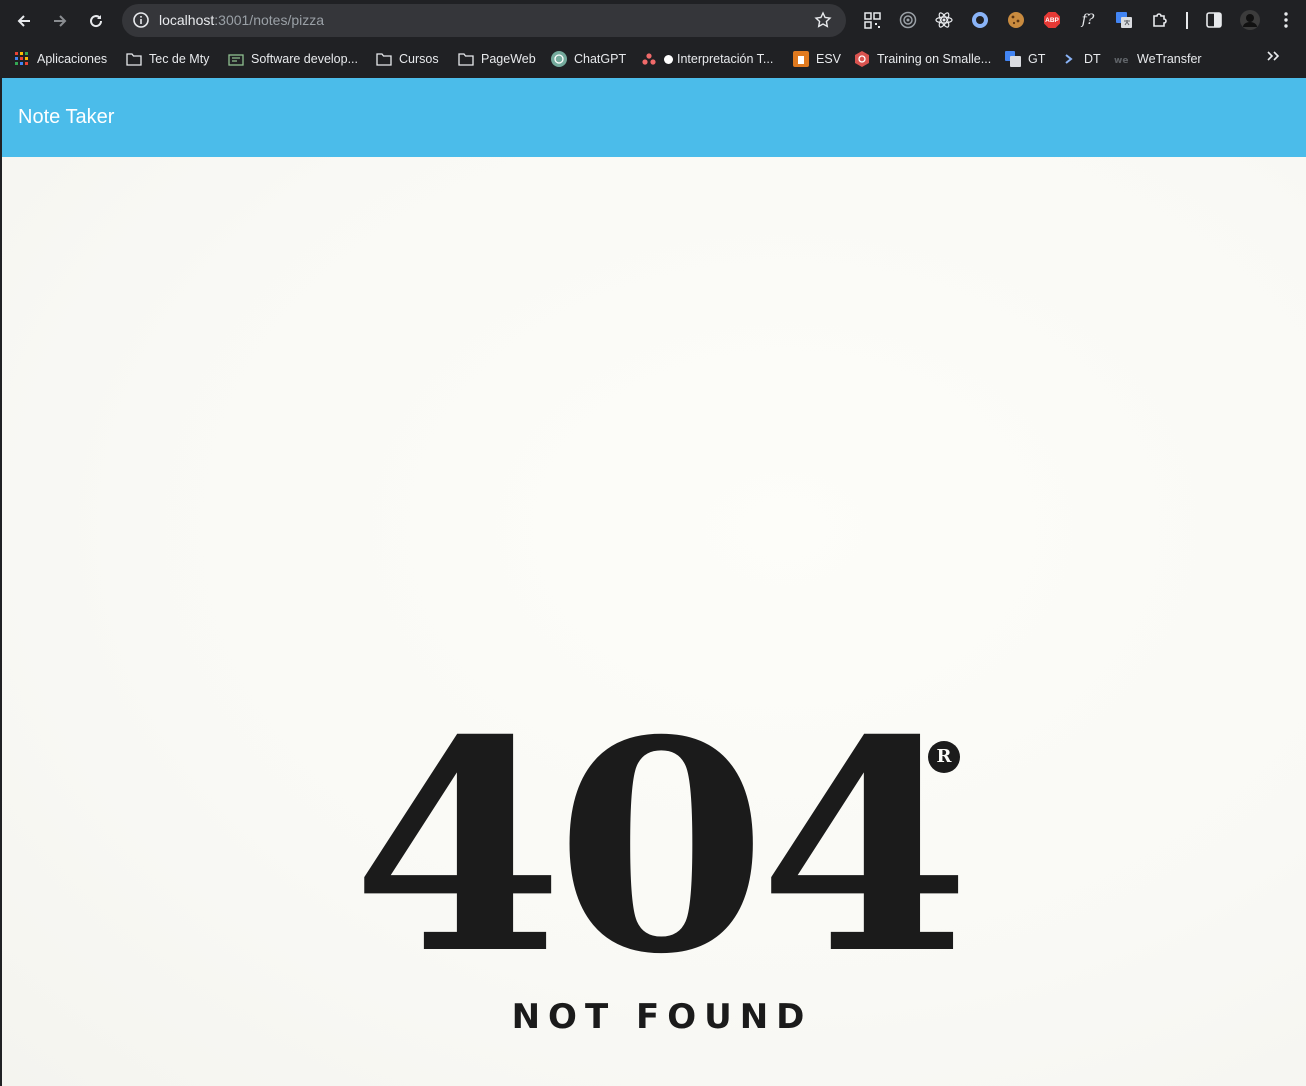 The image size is (1306, 1086). What do you see at coordinates (141, 20) in the screenshot?
I see `site-info-icon` at bounding box center [141, 20].